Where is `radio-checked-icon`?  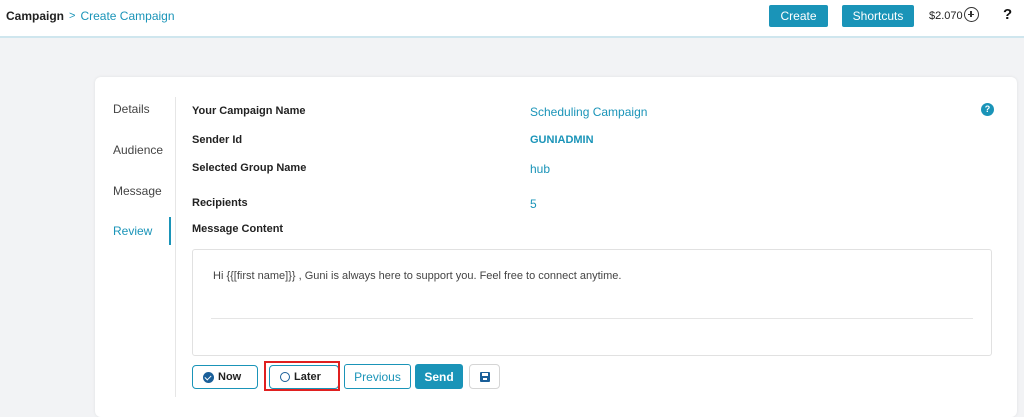 radio-checked-icon is located at coordinates (208, 377).